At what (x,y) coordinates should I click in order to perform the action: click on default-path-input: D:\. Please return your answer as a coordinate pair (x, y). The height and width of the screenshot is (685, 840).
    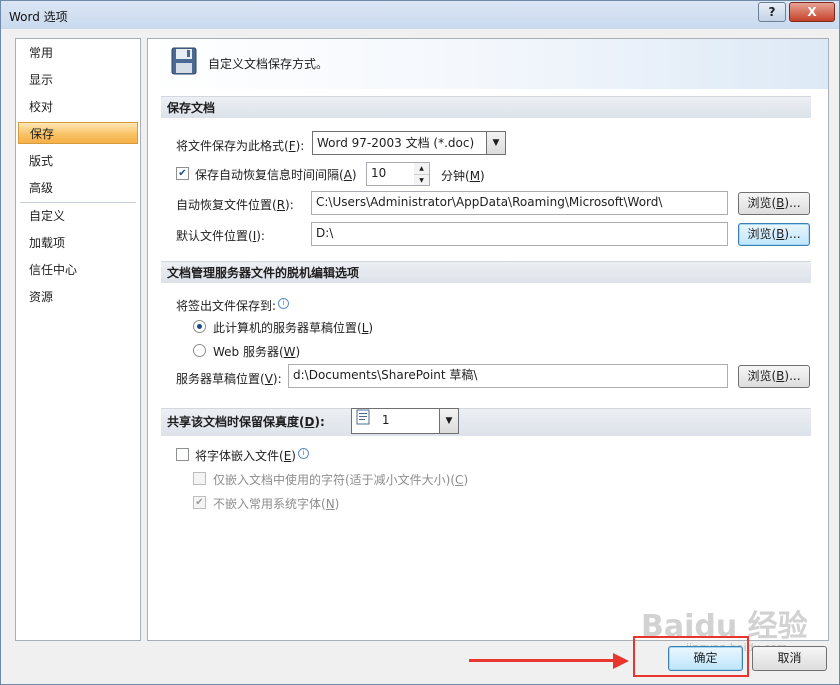
    Looking at the image, I should click on (519, 234).